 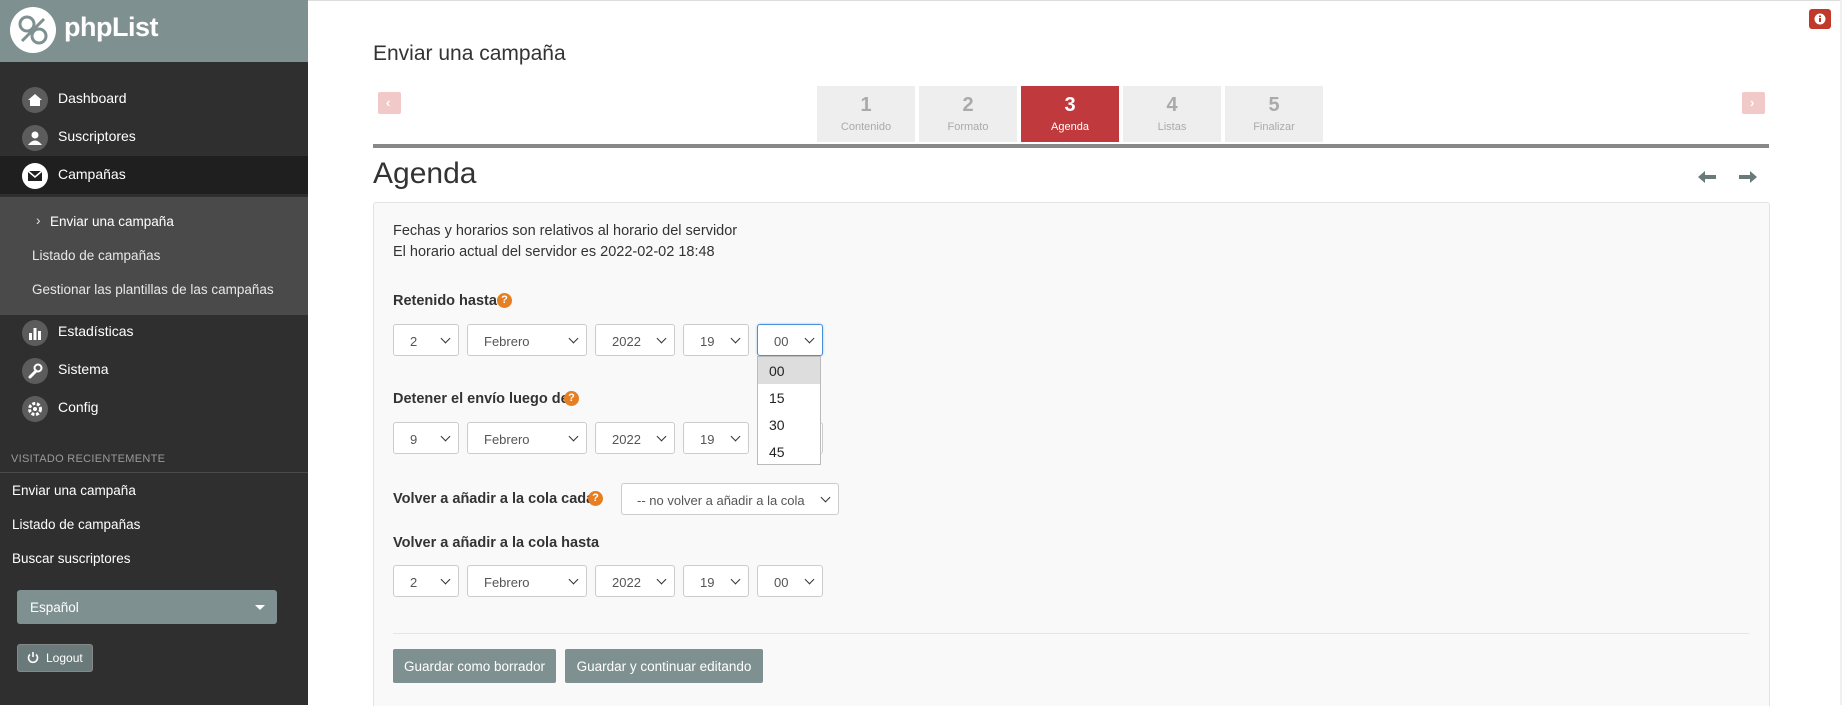 I want to click on finish-year-select: 2022, so click(x=635, y=438).